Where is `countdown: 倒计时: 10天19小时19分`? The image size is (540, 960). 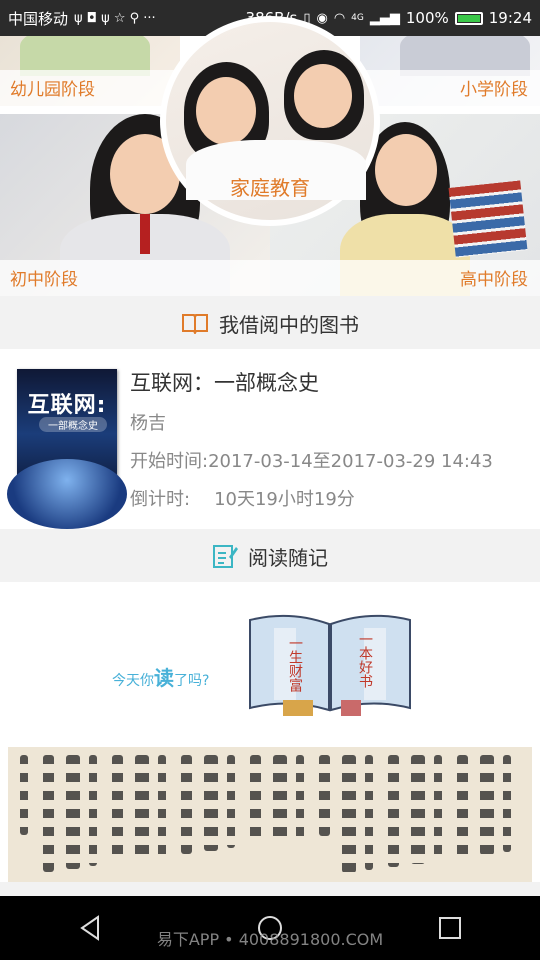
countdown: 倒计时: 10天19小时19分 is located at coordinates (311, 498).